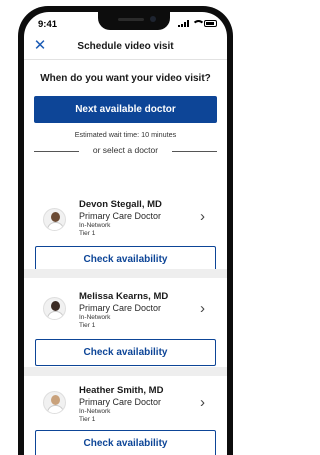 The image size is (320, 455). I want to click on estimated-wait-text: Estimated wait time: 10 minutes, so click(125, 134).